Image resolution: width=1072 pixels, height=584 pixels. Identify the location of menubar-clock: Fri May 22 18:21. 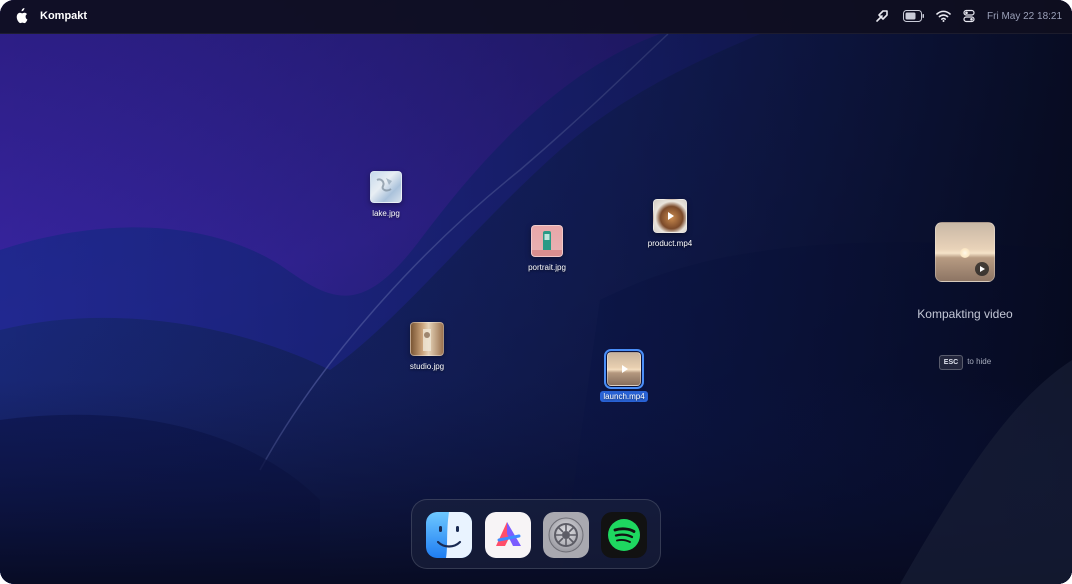
(1024, 16).